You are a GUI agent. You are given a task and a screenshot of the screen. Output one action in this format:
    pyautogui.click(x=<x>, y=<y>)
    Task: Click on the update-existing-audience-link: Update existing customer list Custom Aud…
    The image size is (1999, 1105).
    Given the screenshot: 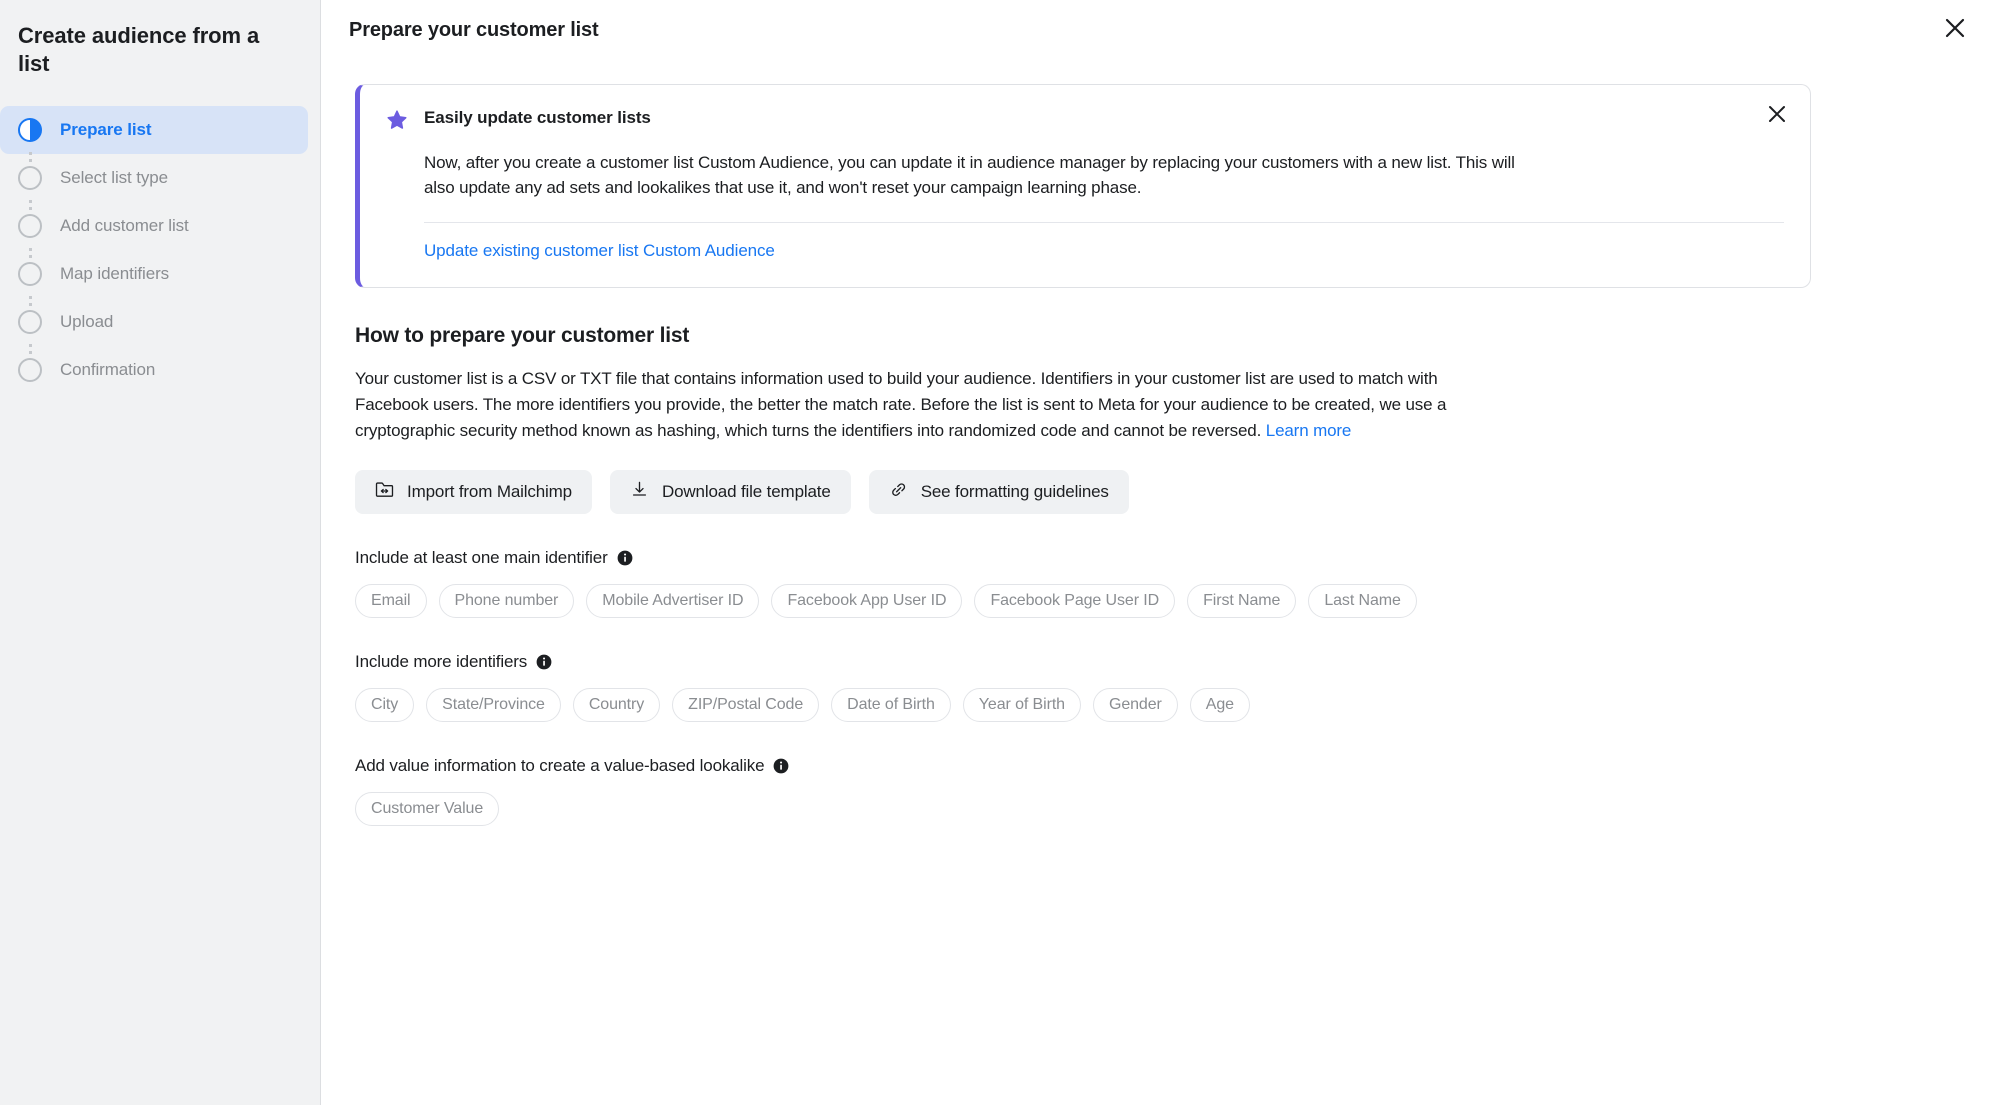 What is the action you would take?
    pyautogui.click(x=599, y=251)
    